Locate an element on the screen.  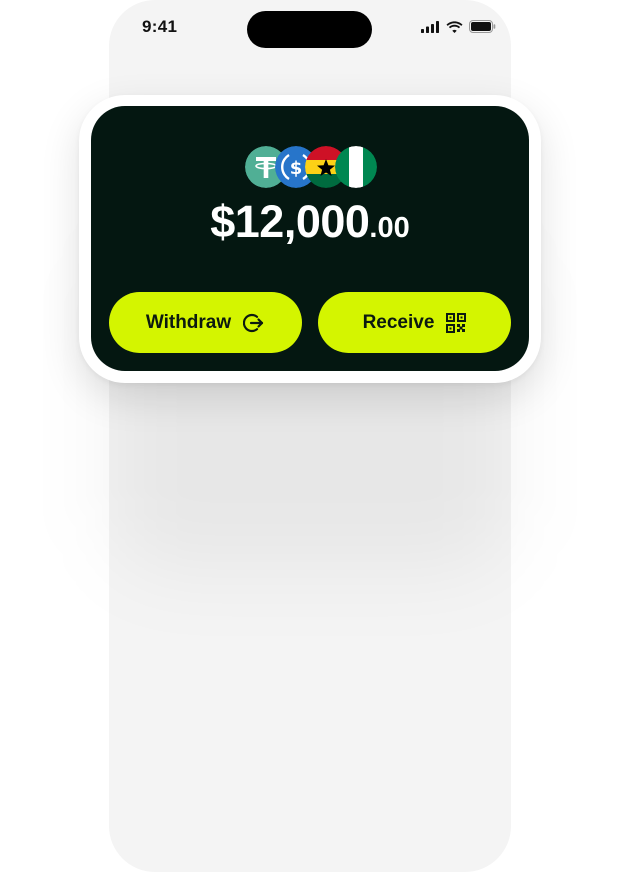
nigeria-flag-icon is located at coordinates (356, 167).